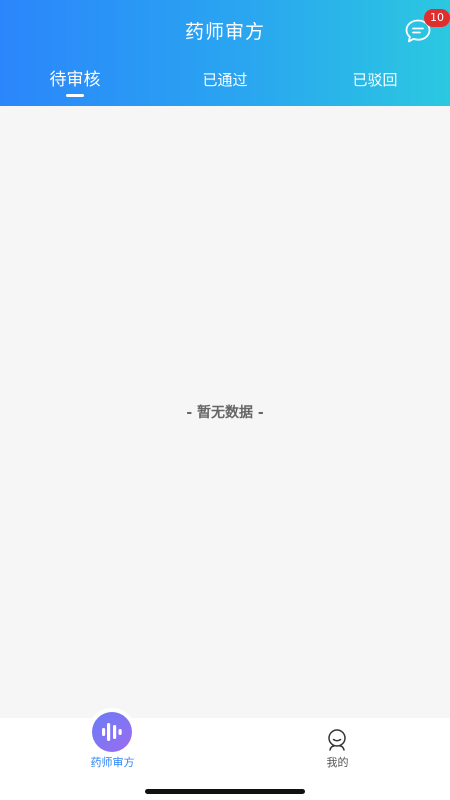 The width and height of the screenshot is (450, 800). I want to click on empty-state-text: - 暂无数据 -, so click(225, 413).